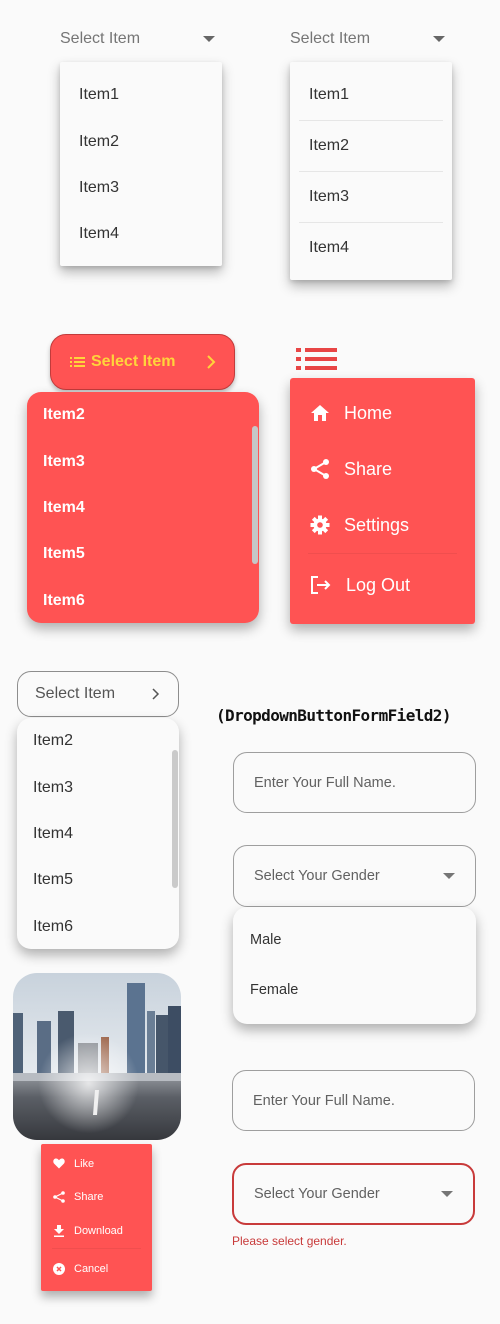 The width and height of the screenshot is (500, 1324). I want to click on image-menu-label: Like, so click(84, 1163).